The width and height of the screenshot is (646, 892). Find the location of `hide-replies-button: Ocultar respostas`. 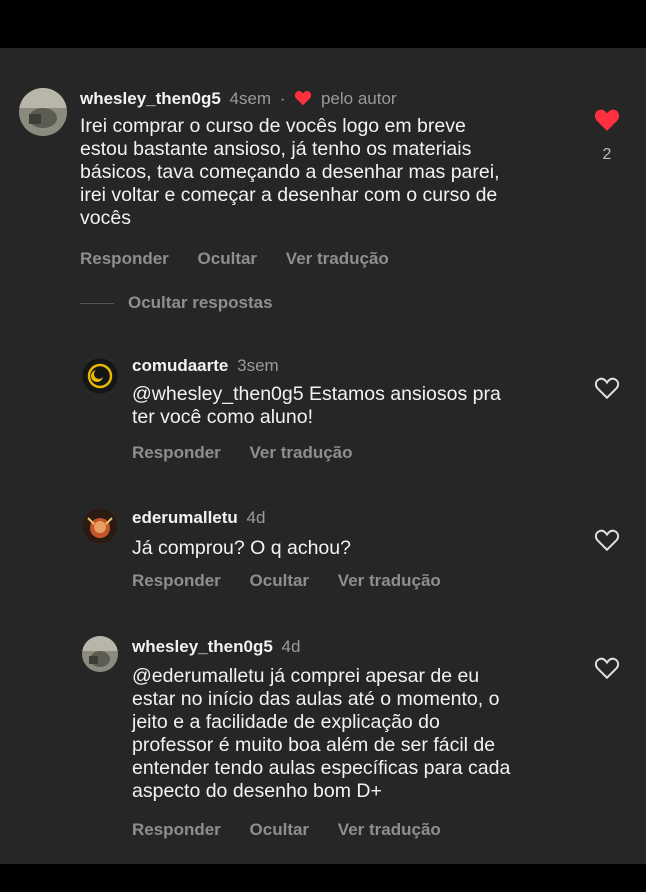

hide-replies-button: Ocultar respostas is located at coordinates (176, 303).